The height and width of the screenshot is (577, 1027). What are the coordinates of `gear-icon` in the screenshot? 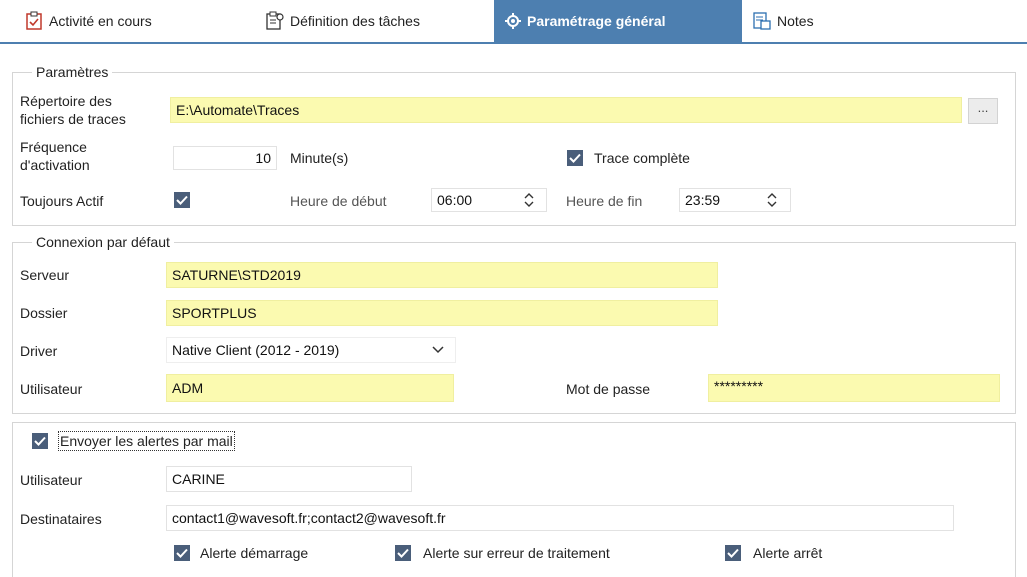 It's located at (513, 21).